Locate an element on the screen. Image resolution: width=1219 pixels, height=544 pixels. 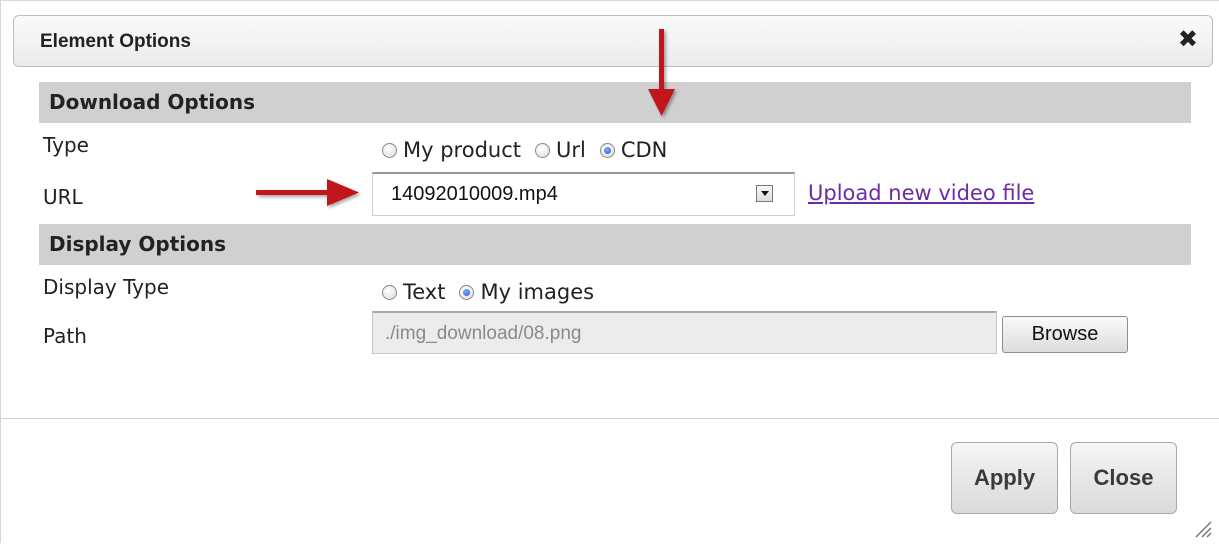
apply-button: Apply is located at coordinates (1004, 478).